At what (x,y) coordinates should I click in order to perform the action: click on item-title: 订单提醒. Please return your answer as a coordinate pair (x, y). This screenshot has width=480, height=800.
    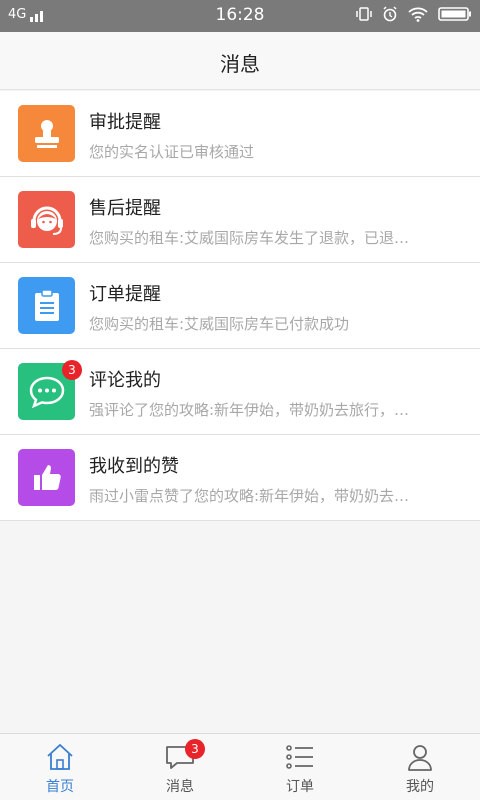
    Looking at the image, I should click on (125, 294).